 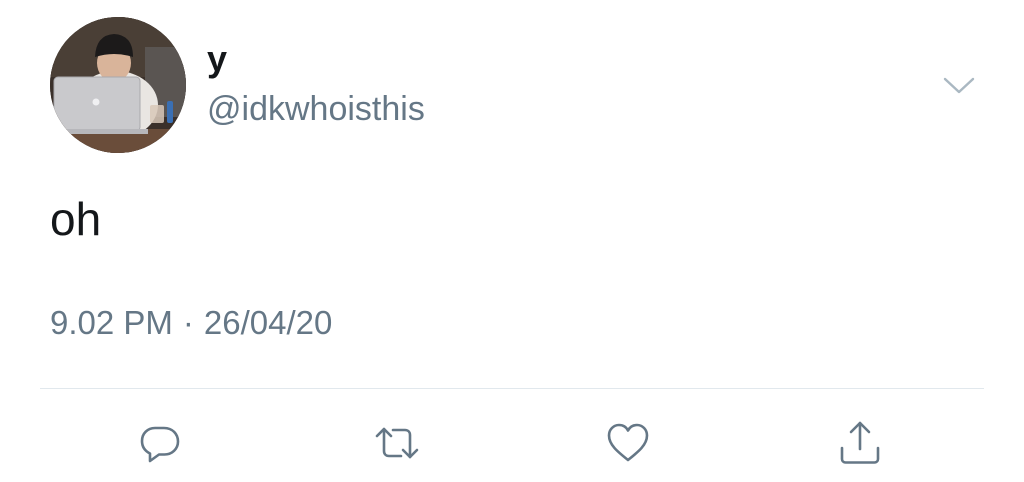 I want to click on tweet-text: oh, so click(x=76, y=219).